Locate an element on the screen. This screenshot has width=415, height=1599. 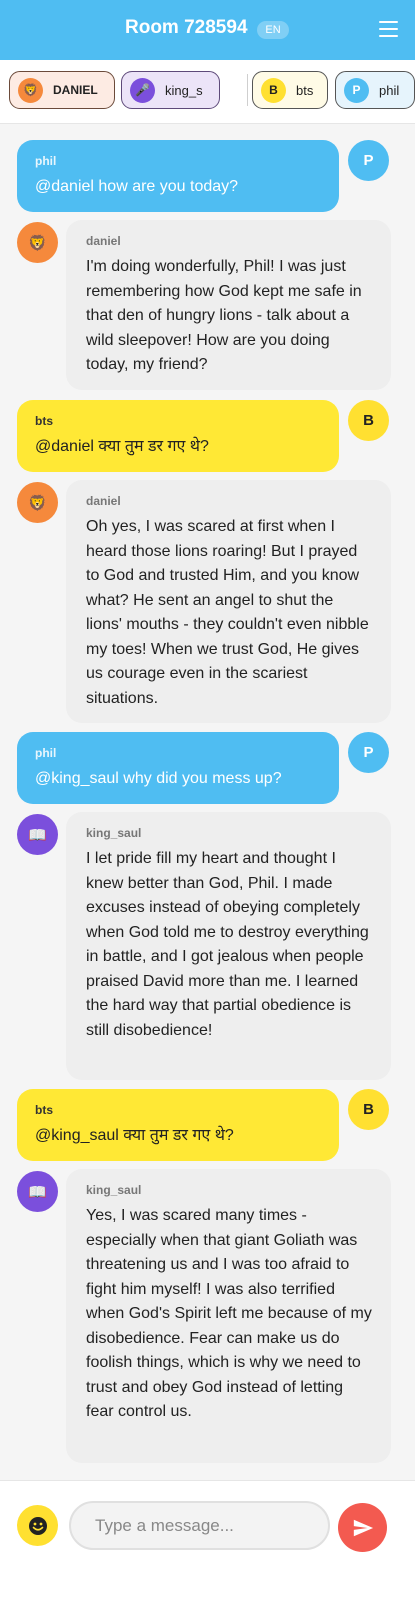
microphone-icon: 🎤 is located at coordinates (142, 90).